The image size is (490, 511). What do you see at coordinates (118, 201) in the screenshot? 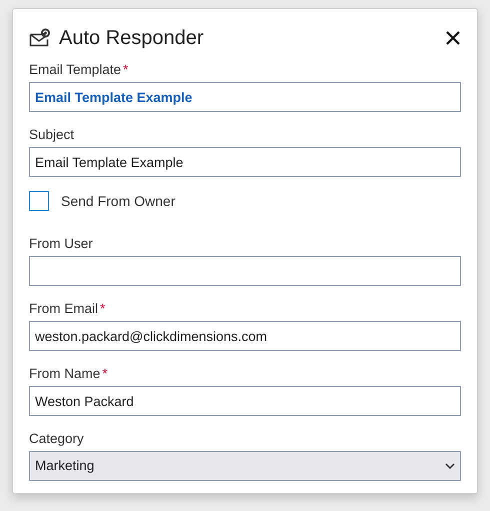
I see `checkbox-label: Send From Owner` at bounding box center [118, 201].